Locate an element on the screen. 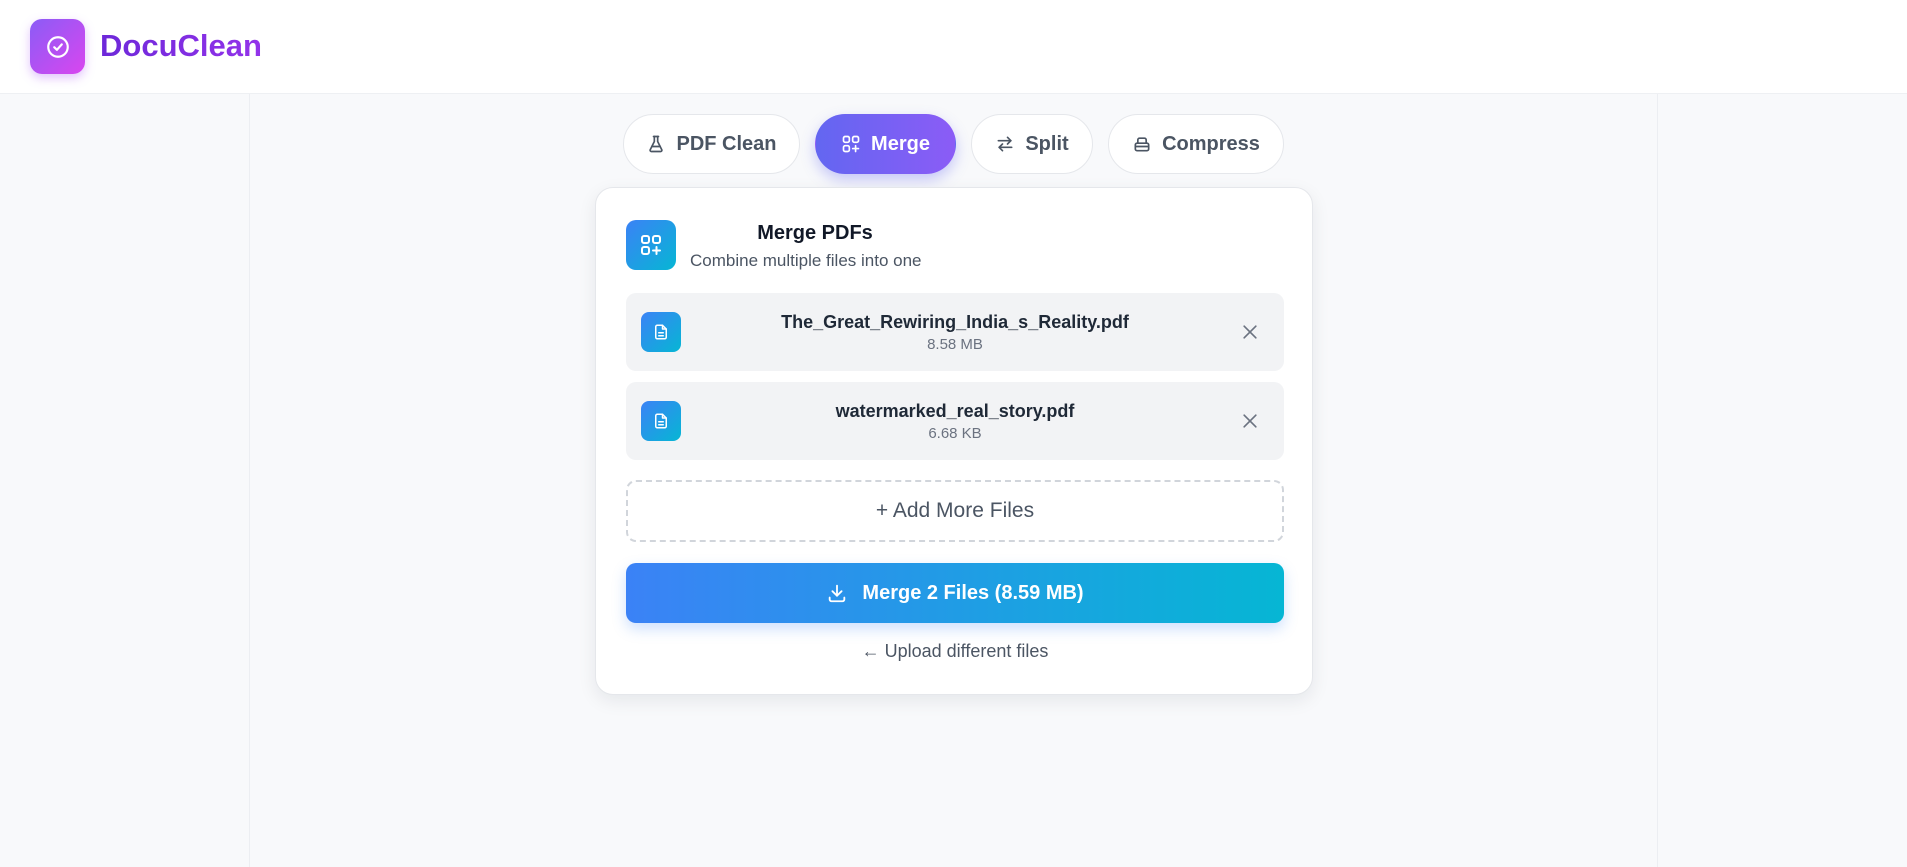 This screenshot has width=1907, height=867. logo is located at coordinates (57, 46).